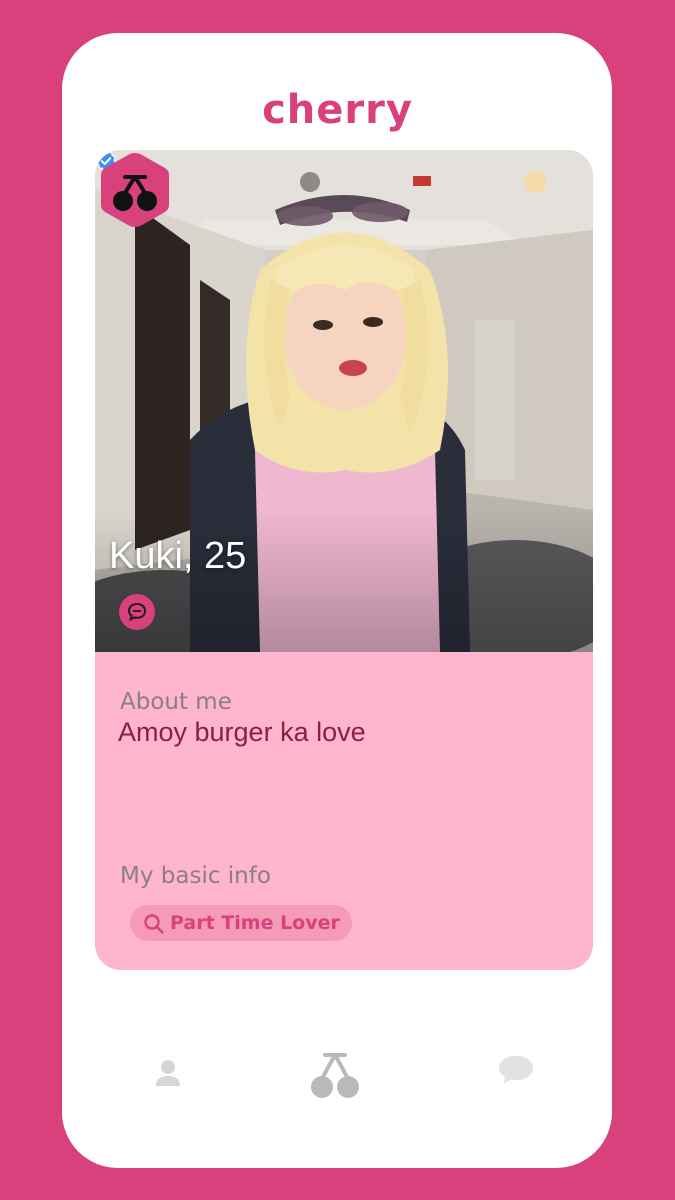  I want to click on bottom-nav, so click(344, 1075).